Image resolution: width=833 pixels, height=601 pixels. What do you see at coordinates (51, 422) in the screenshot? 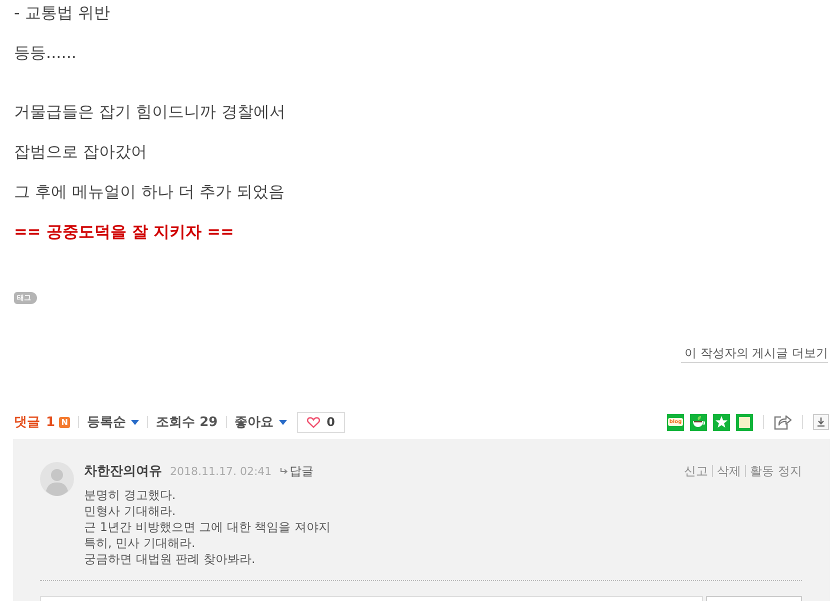
I see `comment-count: 1` at bounding box center [51, 422].